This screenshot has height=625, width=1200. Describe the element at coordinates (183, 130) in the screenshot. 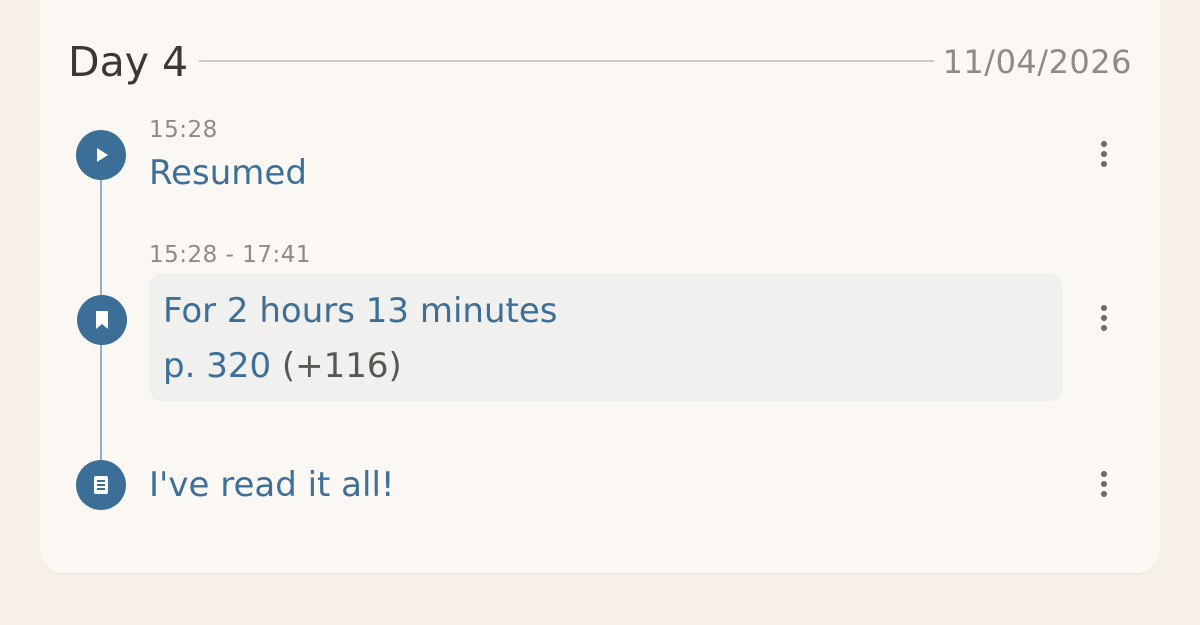

I see `event-time: 15:28` at that location.